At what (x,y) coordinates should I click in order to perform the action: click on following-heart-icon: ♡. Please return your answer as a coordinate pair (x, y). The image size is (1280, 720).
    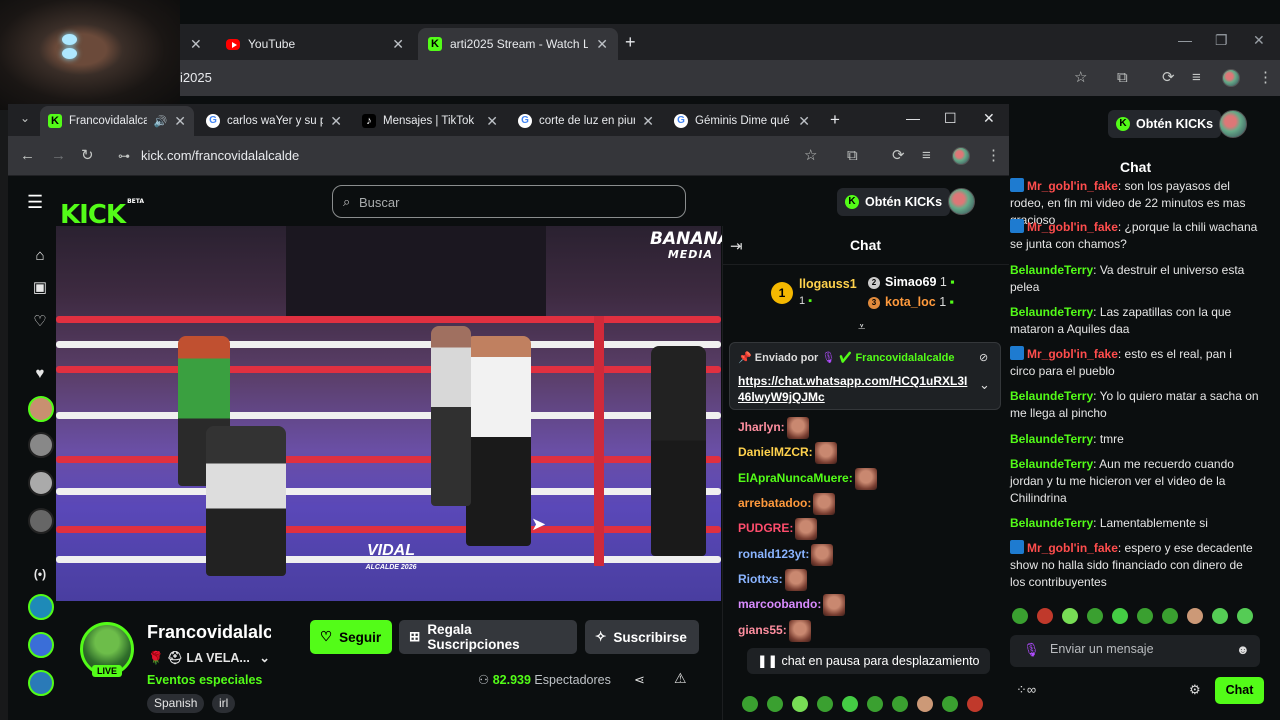
    Looking at the image, I should click on (40, 322).